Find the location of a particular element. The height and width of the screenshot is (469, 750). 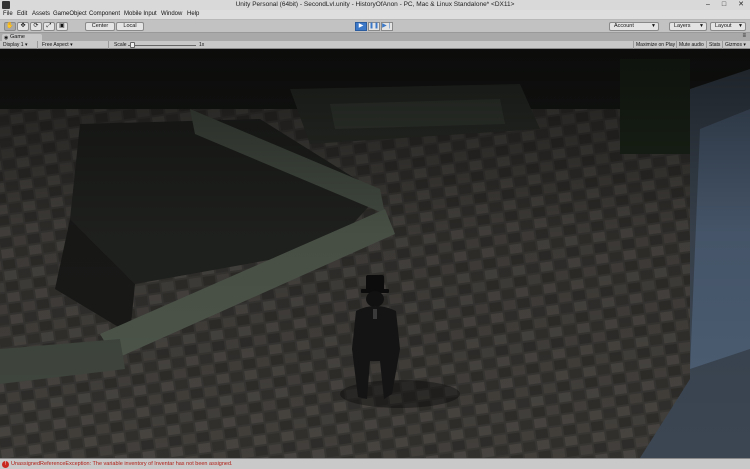

rect-tool-button: ▣ is located at coordinates (62, 26).